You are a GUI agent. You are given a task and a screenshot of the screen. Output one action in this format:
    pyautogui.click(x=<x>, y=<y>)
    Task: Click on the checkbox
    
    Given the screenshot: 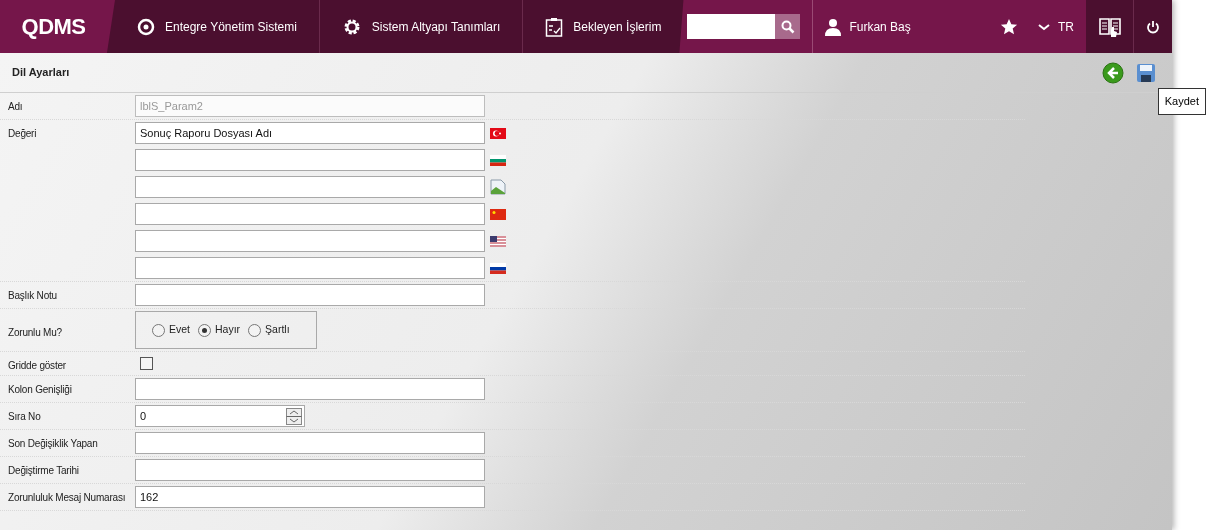 What is the action you would take?
    pyautogui.click(x=146, y=363)
    